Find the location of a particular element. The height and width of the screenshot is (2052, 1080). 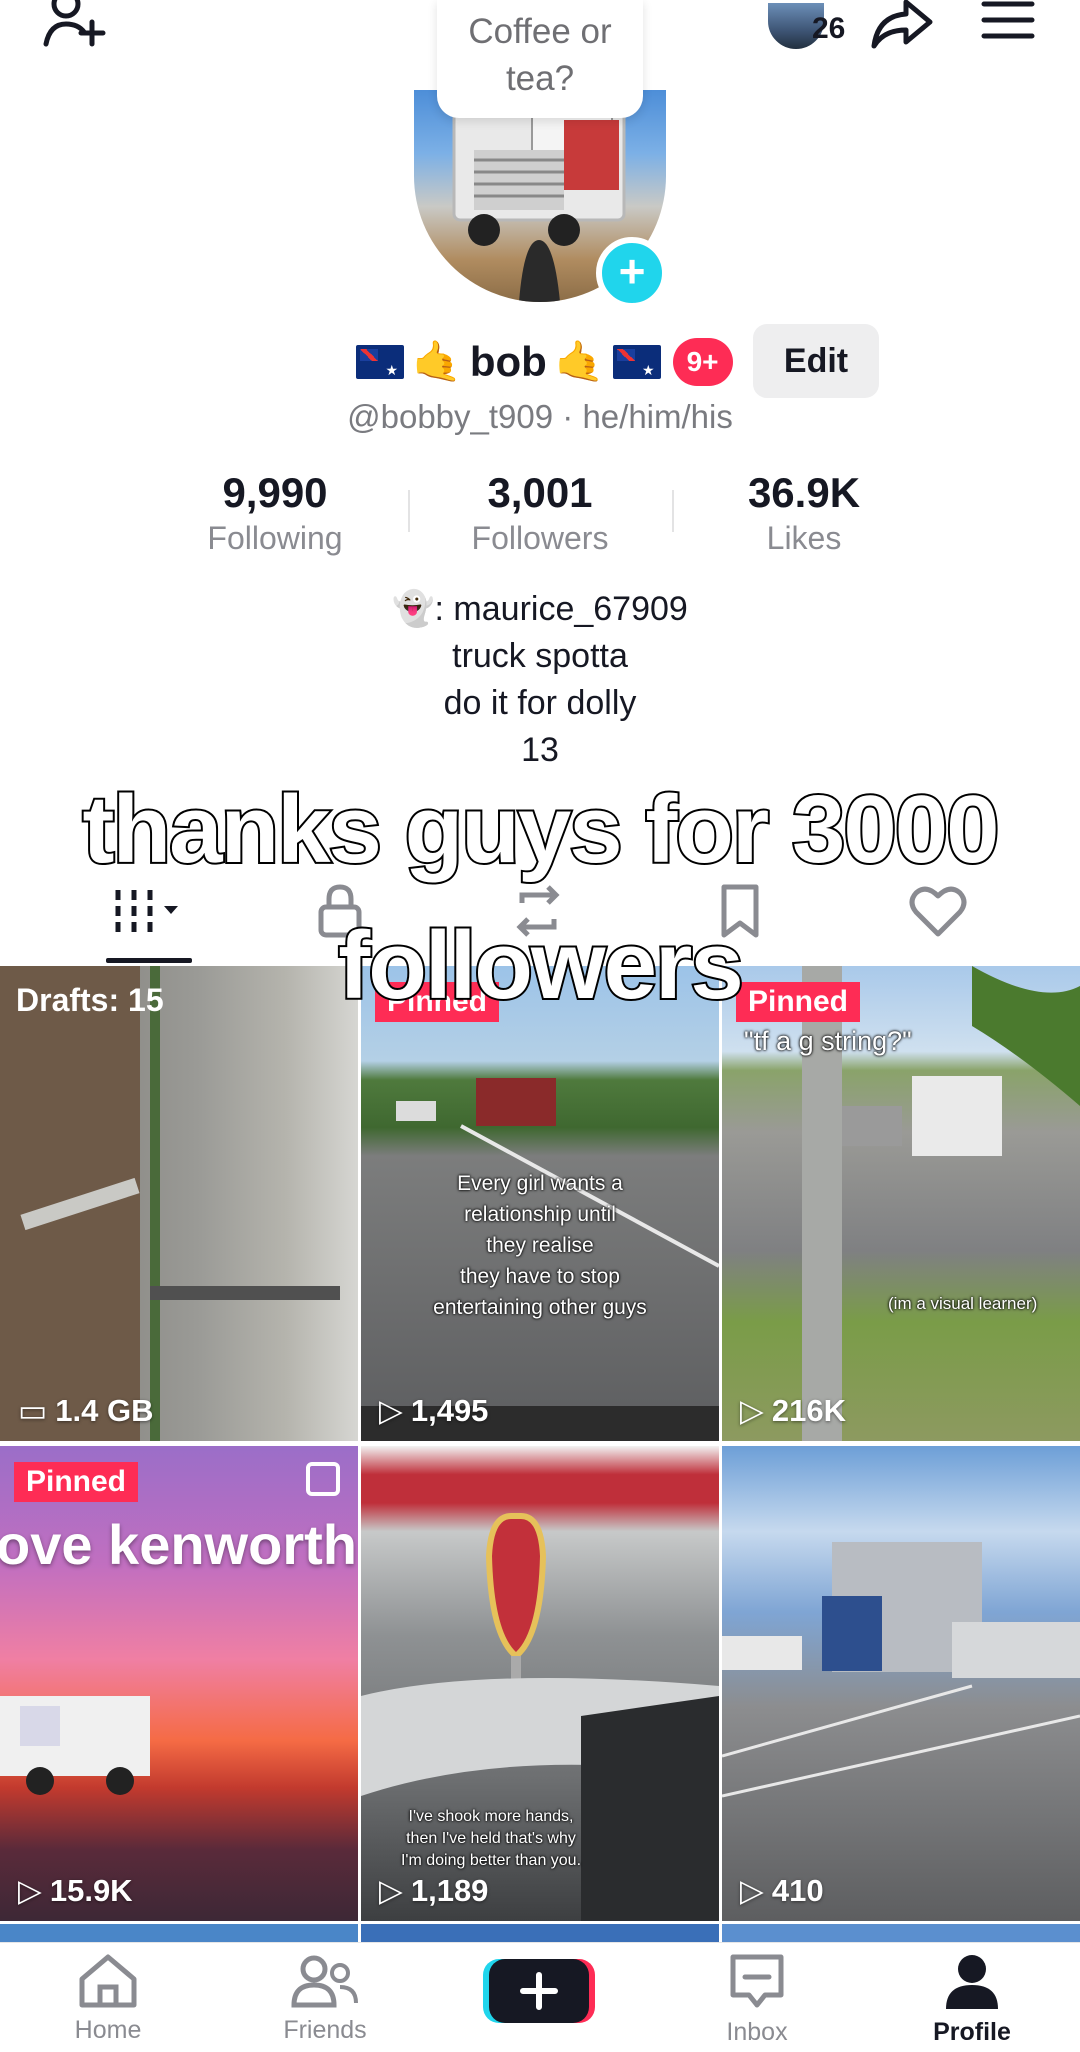

profile-name-row: 🤙 bob 🤙 9+ is located at coordinates (544, 362).